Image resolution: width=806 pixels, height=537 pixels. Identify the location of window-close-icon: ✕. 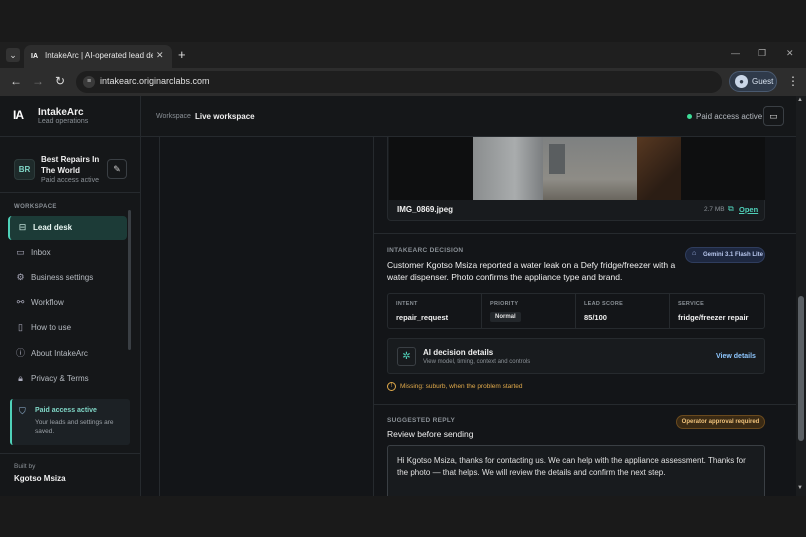
(790, 53).